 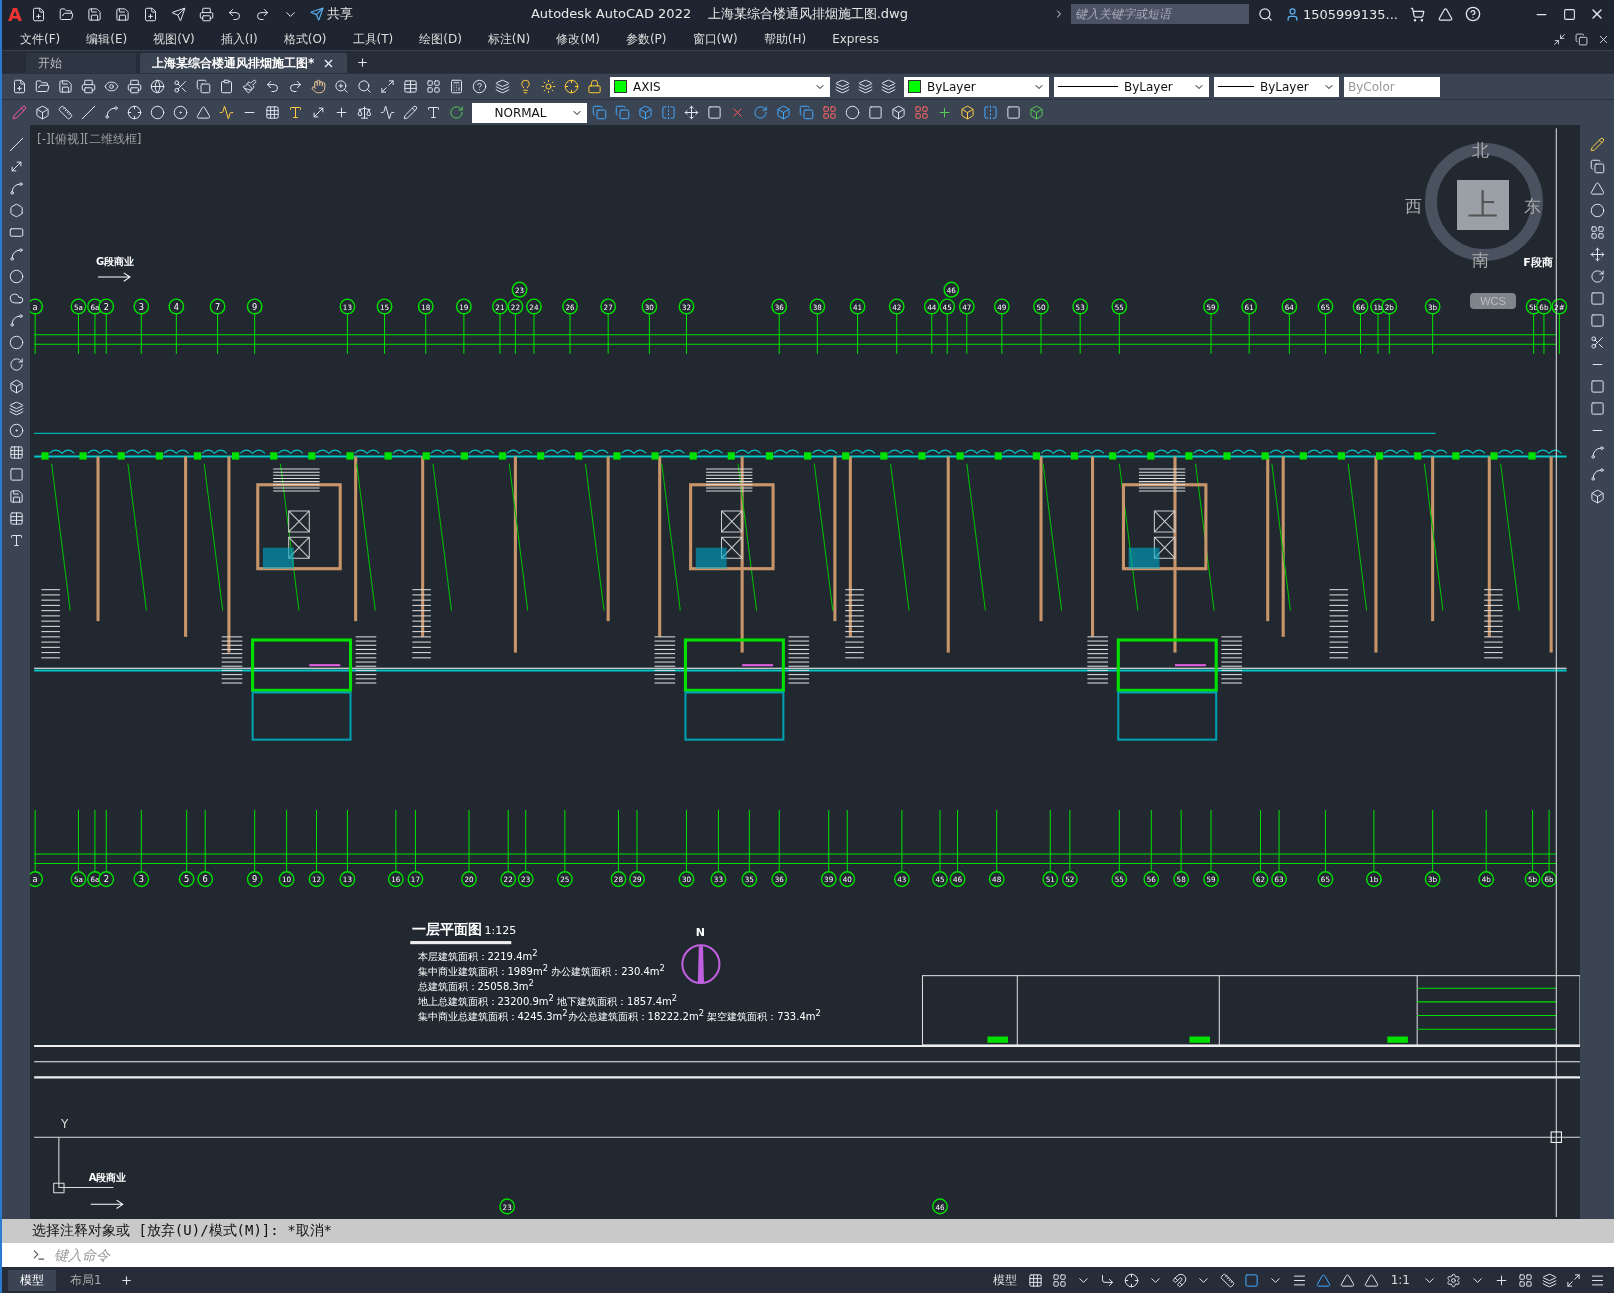 I want to click on linetype-dropdown: ByLayer, so click(x=1131, y=86).